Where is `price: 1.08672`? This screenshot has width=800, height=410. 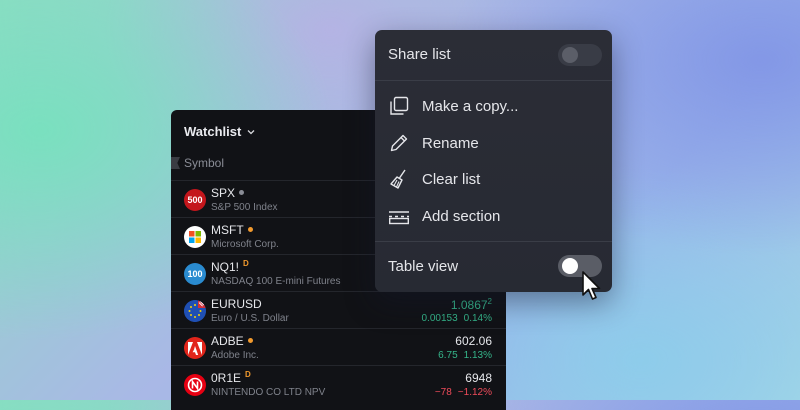 price: 1.08672 is located at coordinates (471, 304).